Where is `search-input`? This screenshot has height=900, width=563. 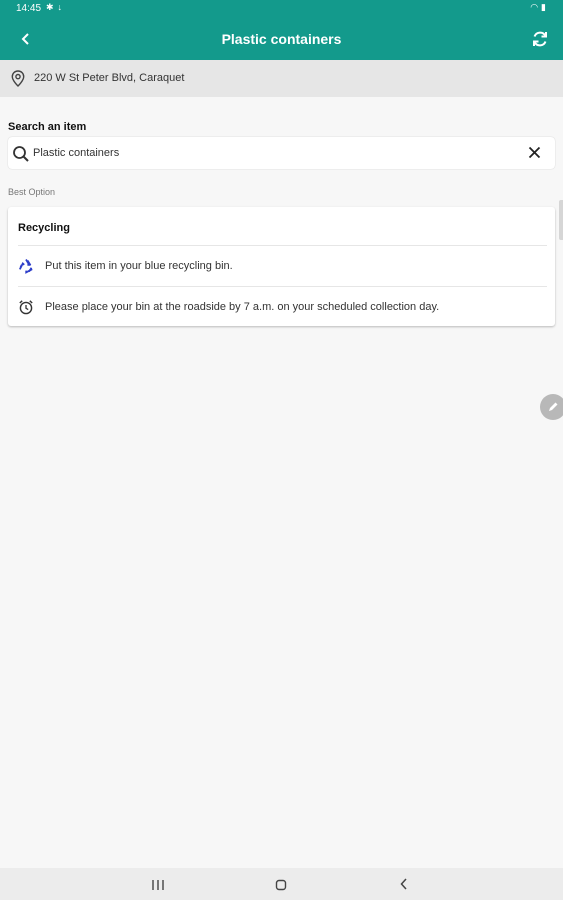 search-input is located at coordinates (273, 153).